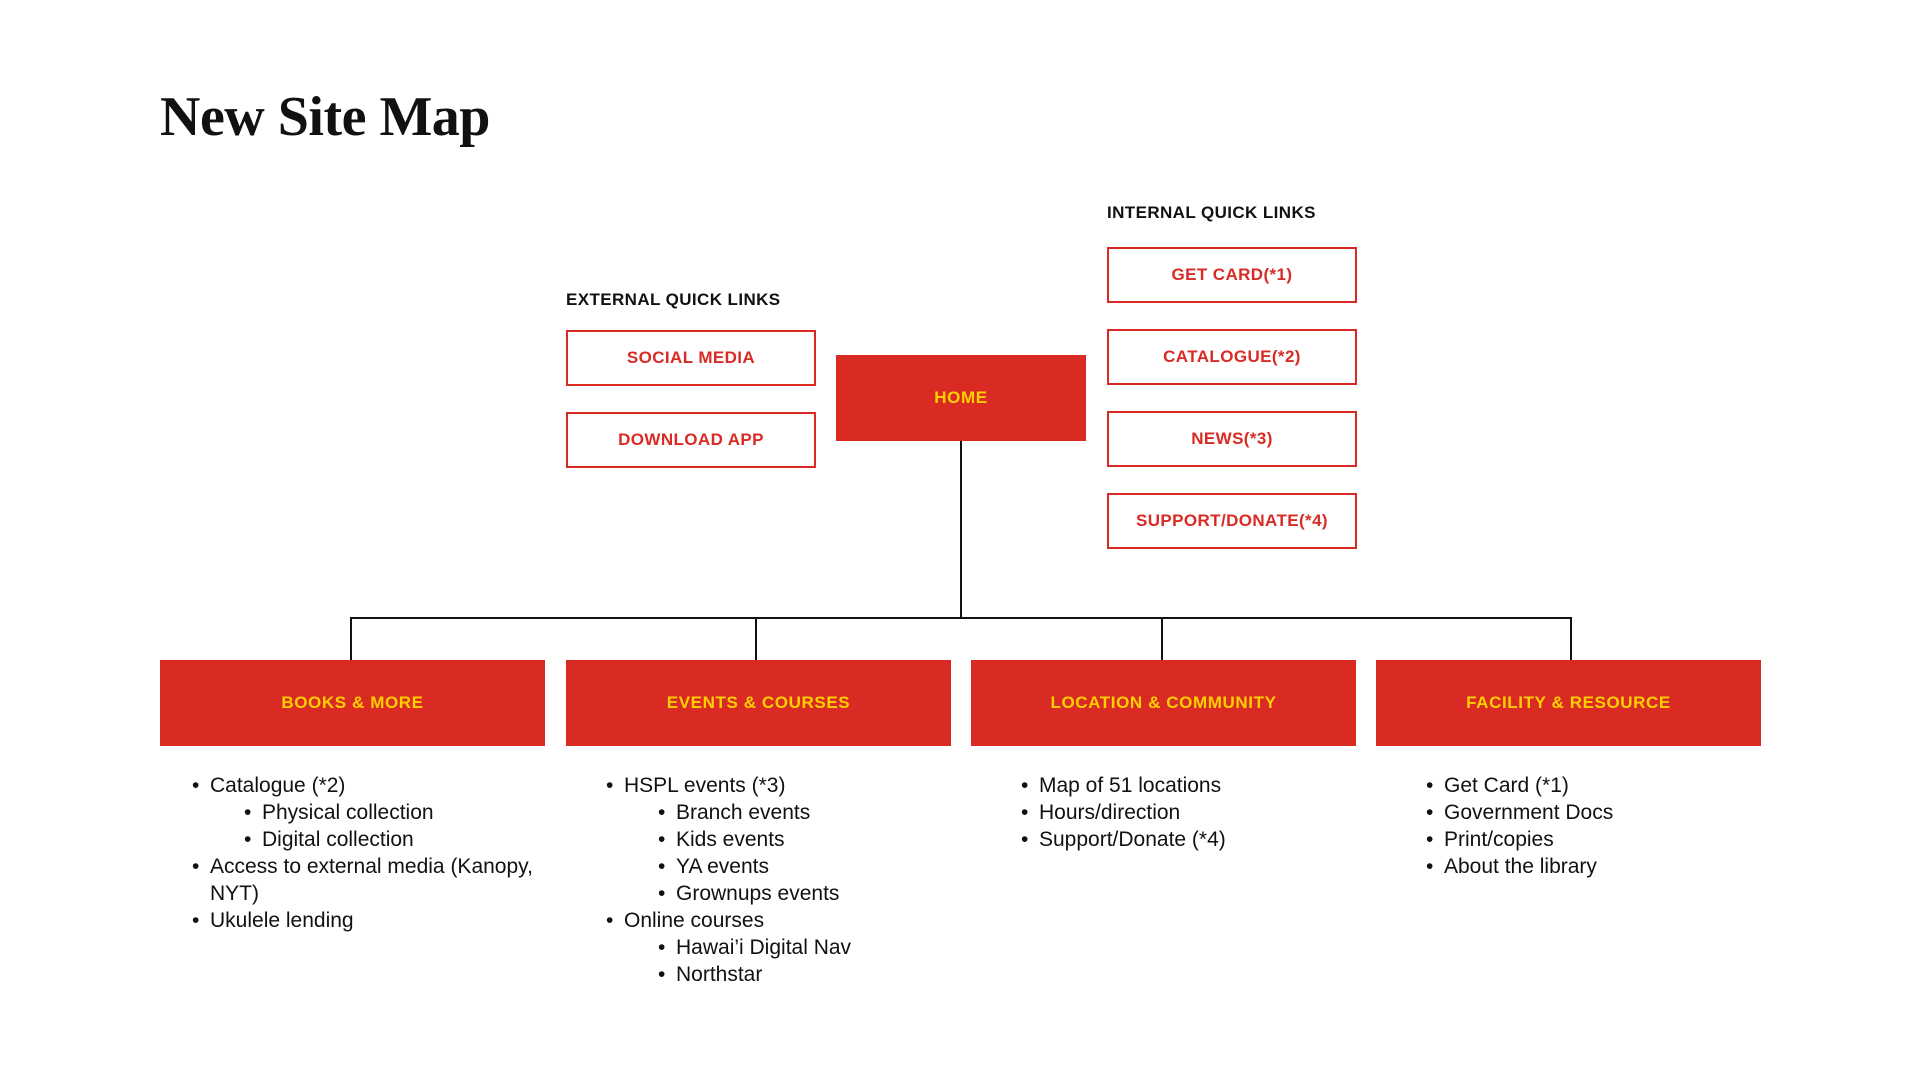 Image resolution: width=1920 pixels, height=1080 pixels. Describe the element at coordinates (673, 299) in the screenshot. I see `external-quick-links-label: EXTERNAL QUICK LINKS` at that location.